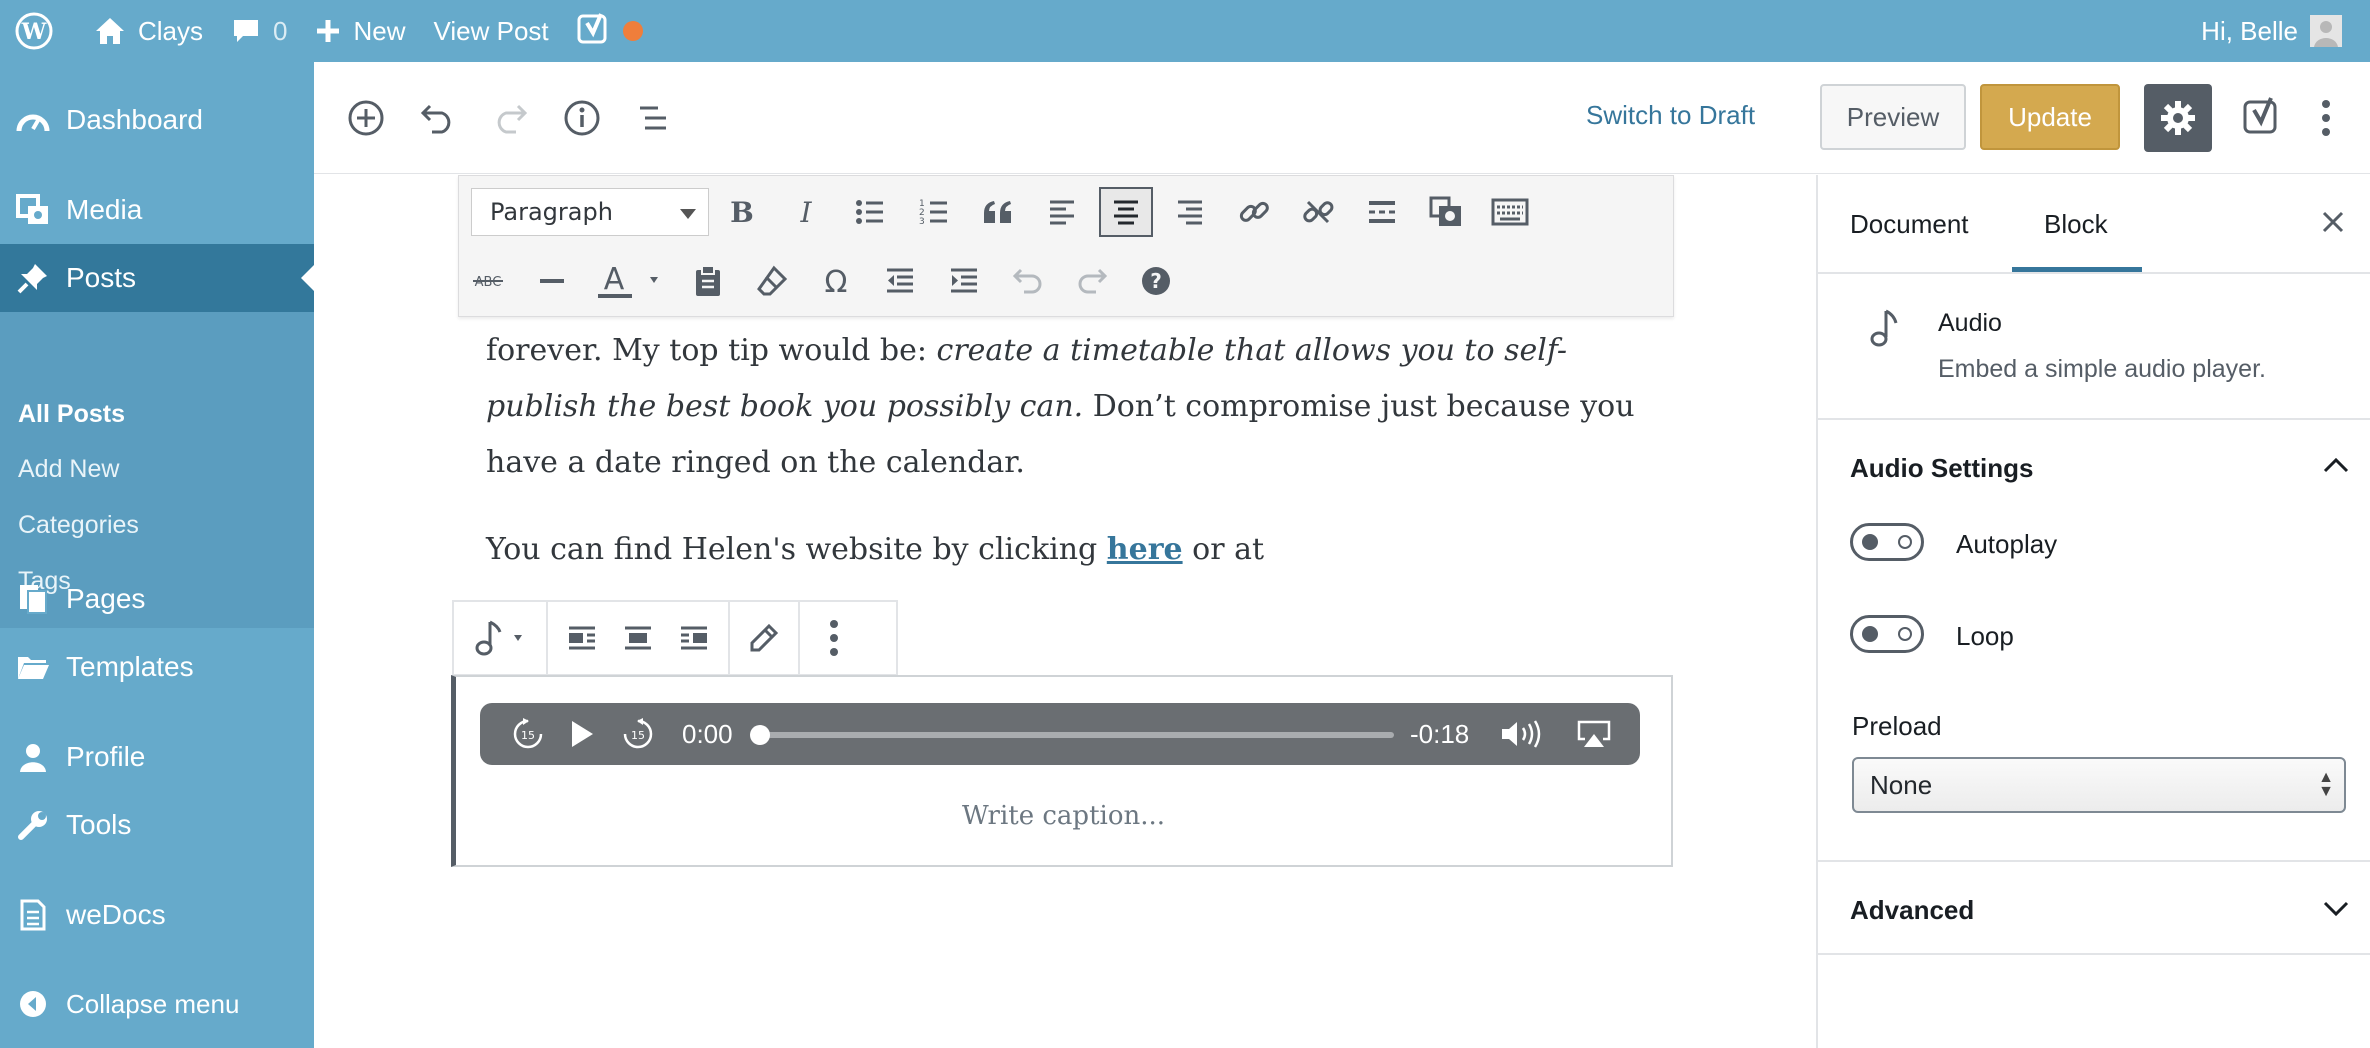 Image resolution: width=2370 pixels, height=1048 pixels. I want to click on add-media-button, so click(1446, 212).